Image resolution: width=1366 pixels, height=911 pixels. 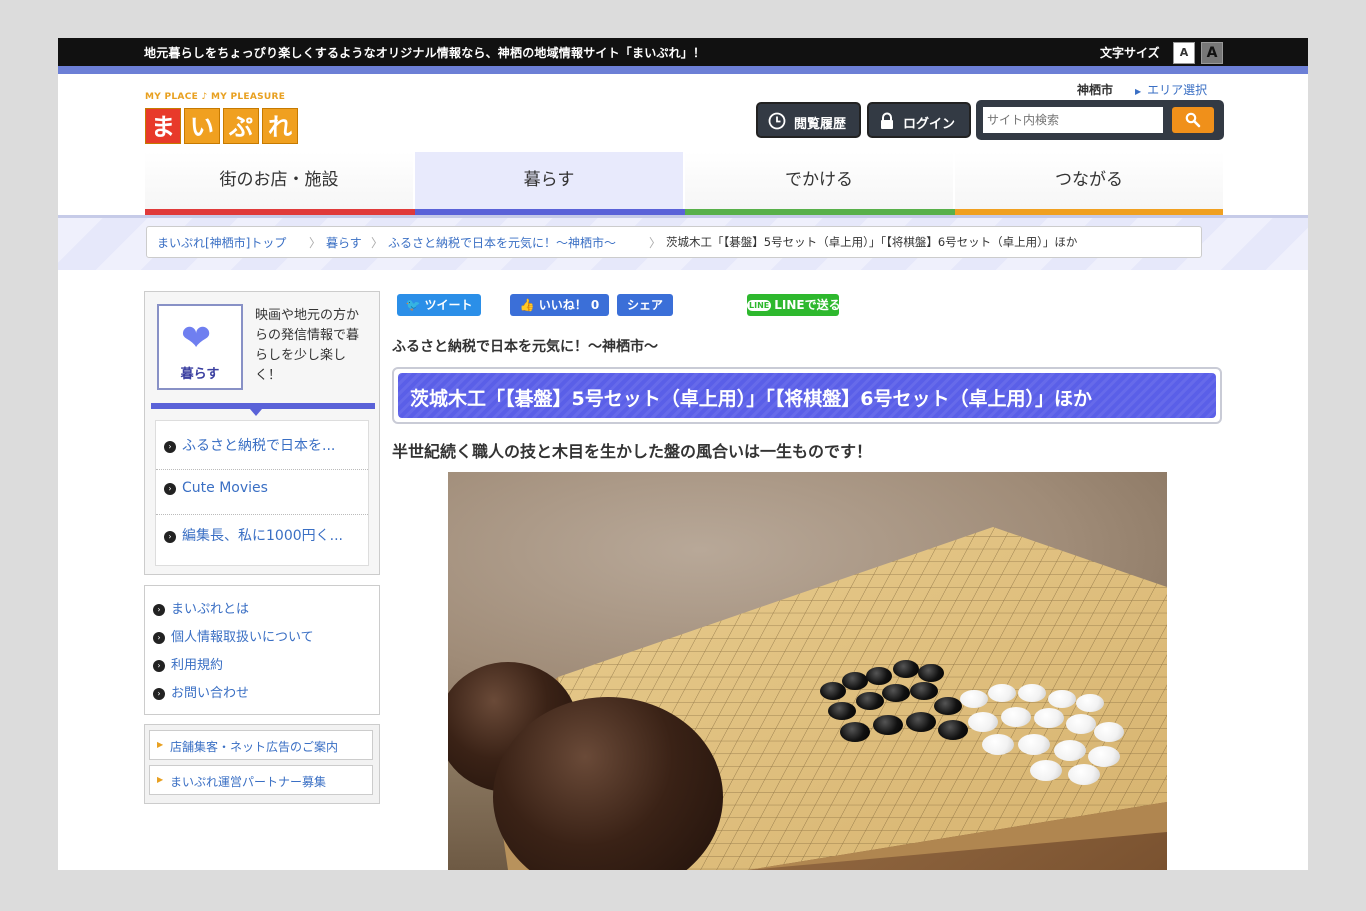 What do you see at coordinates (1212, 53) in the screenshot?
I see `font-size-large-button: A` at bounding box center [1212, 53].